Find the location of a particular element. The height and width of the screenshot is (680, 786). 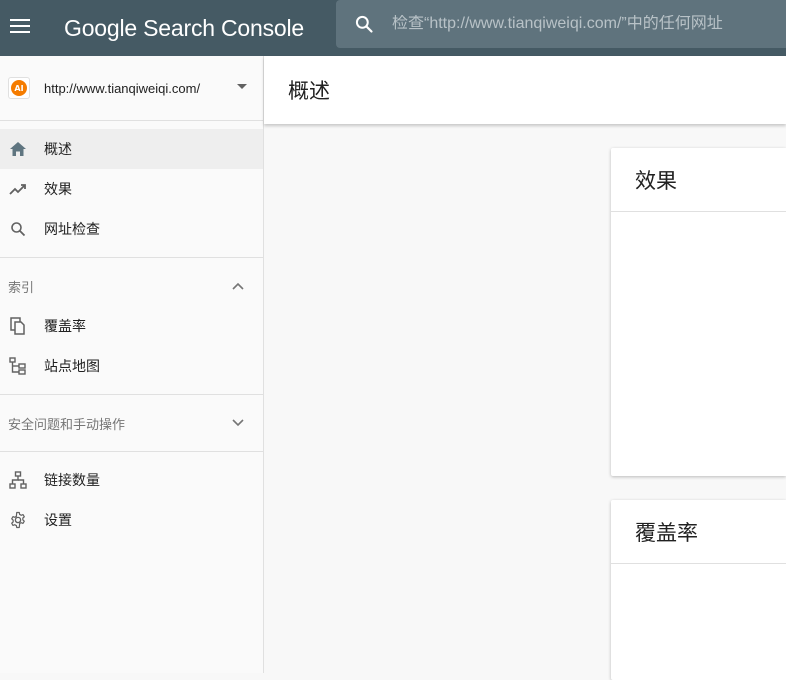

chevron-down-icon is located at coordinates (238, 423).